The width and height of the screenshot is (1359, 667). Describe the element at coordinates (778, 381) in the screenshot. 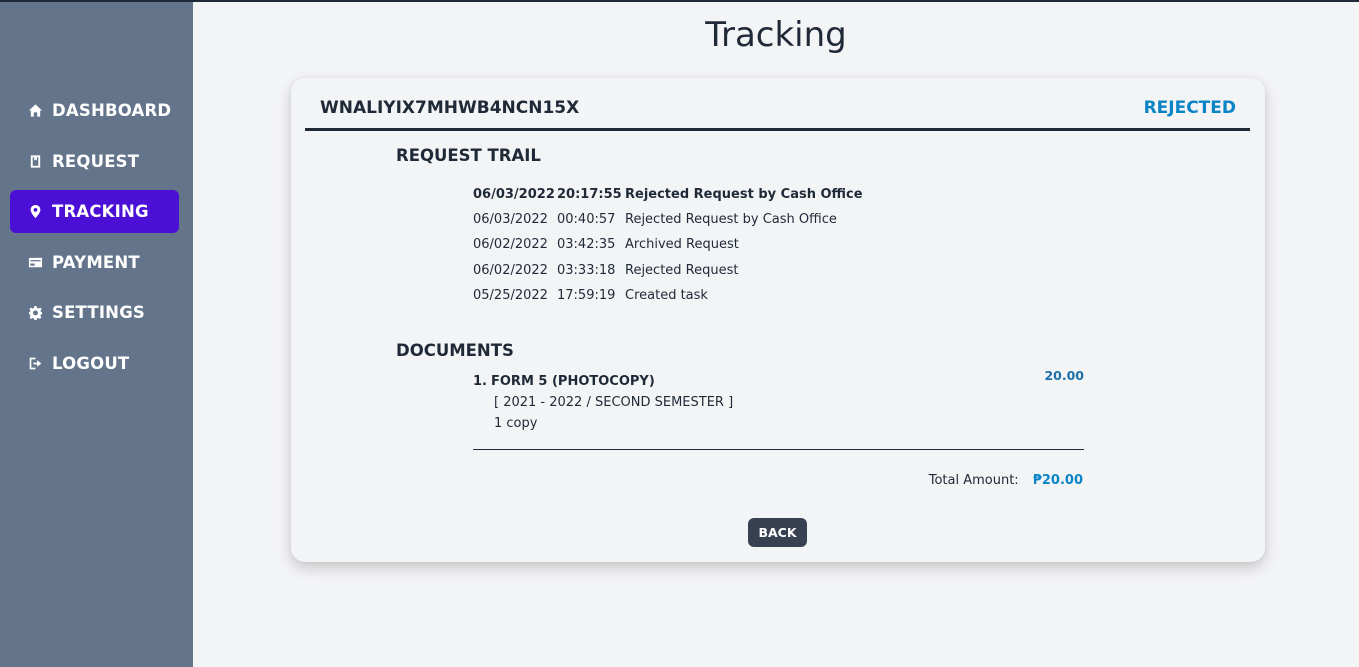

I see `document-title-row: 1. FORM 5 (PHOTOCOPY)` at that location.